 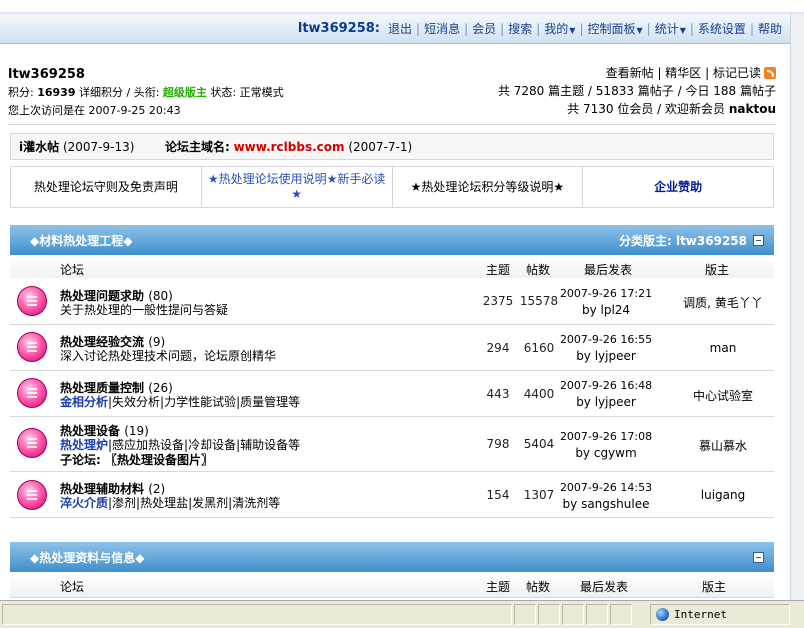 What do you see at coordinates (671, 109) in the screenshot?
I see `stats-members: 共 7130 位会员 / 欢迎新会员 naktou` at bounding box center [671, 109].